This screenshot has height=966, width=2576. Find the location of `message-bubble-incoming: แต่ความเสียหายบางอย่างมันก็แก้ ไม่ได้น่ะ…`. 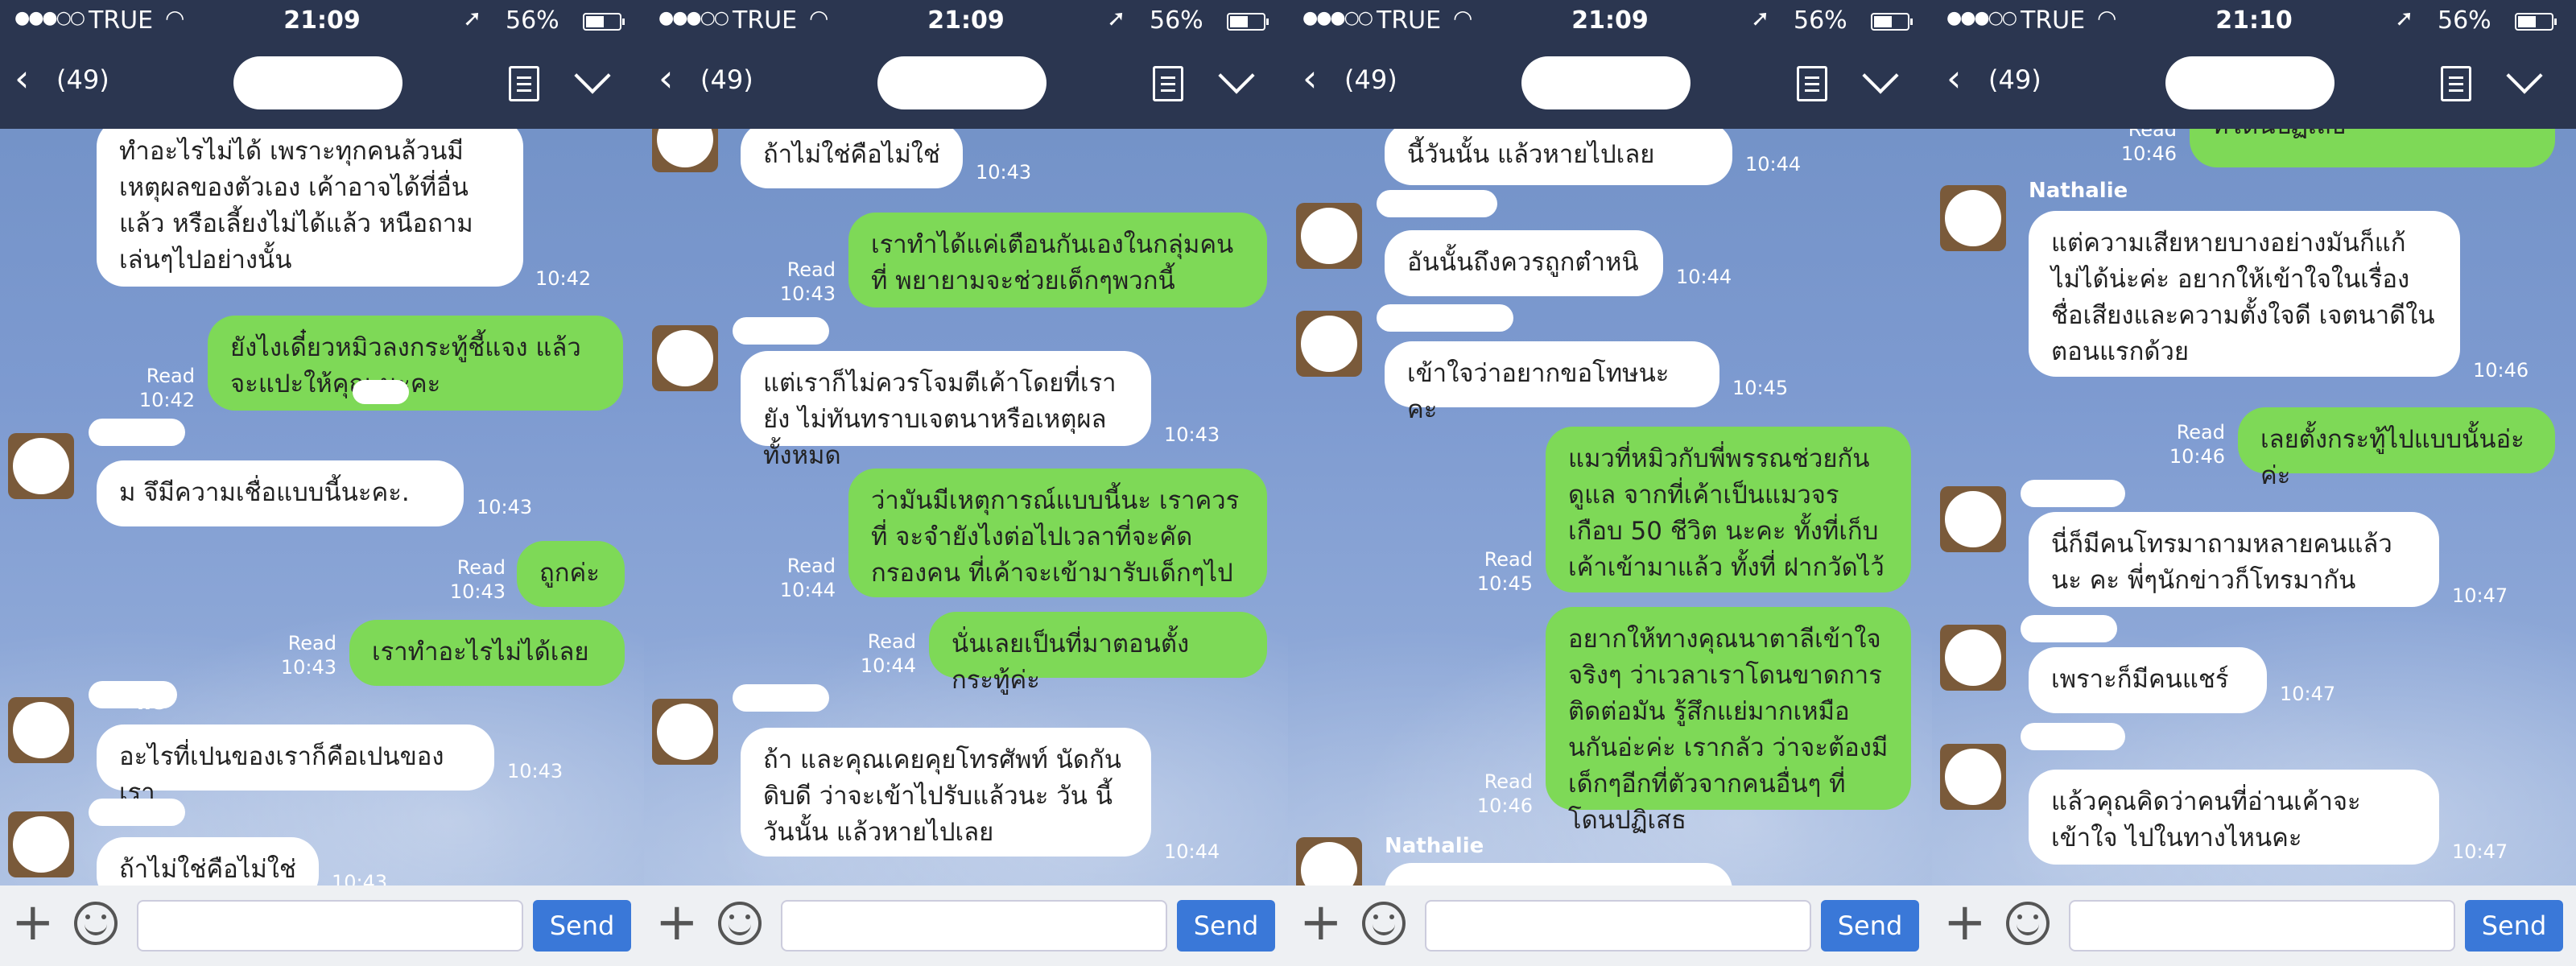

message-bubble-incoming: แต่ความเสียหายบางอย่างมันก็แก้ ไม่ได้น่ะ… is located at coordinates (2244, 294).